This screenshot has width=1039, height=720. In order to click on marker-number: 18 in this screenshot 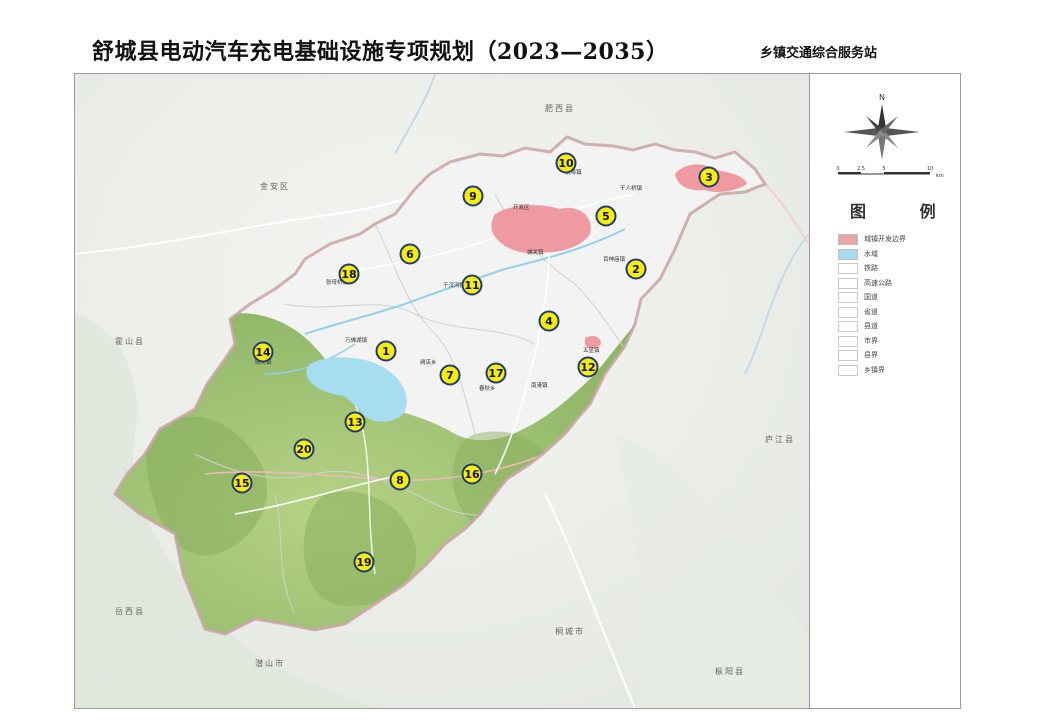, I will do `click(348, 274)`.